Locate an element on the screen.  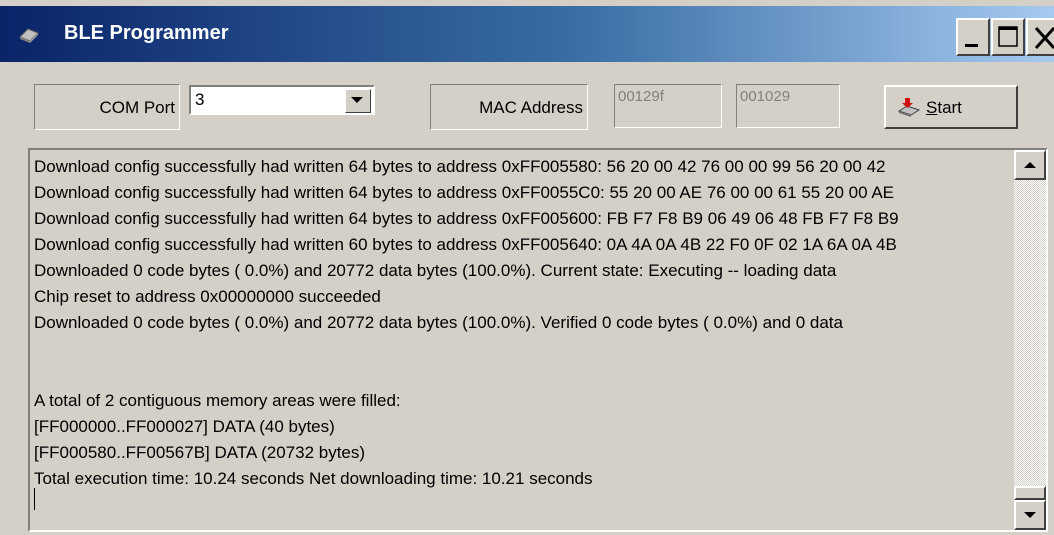
mac-address-part-1: 00129f is located at coordinates (641, 96).